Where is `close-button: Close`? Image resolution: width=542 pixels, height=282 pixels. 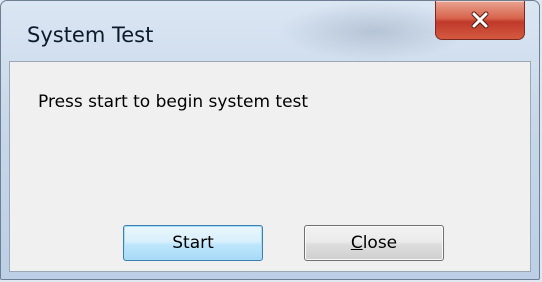 close-button: Close is located at coordinates (374, 243).